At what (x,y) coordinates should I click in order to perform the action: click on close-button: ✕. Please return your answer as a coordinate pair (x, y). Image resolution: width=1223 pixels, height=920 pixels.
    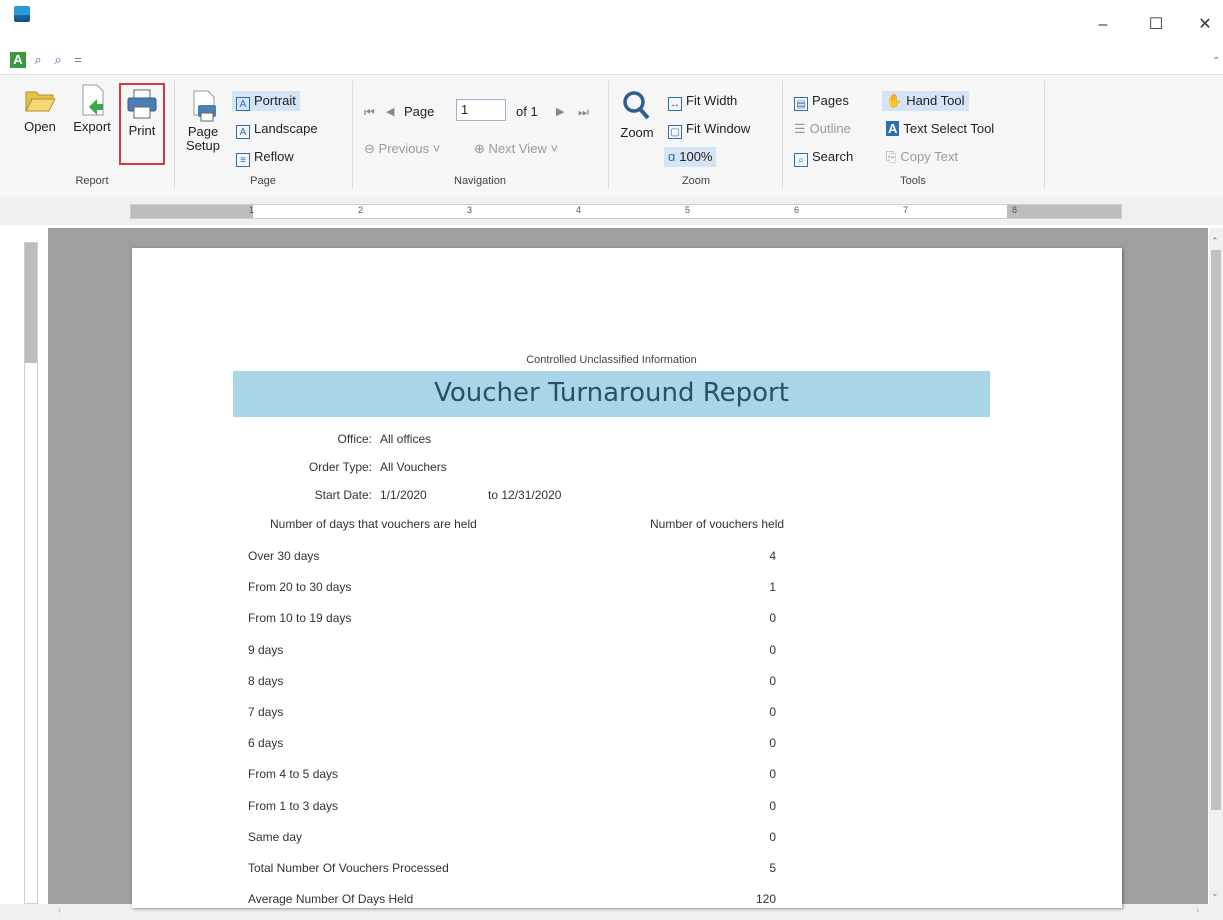
    Looking at the image, I should click on (1205, 25).